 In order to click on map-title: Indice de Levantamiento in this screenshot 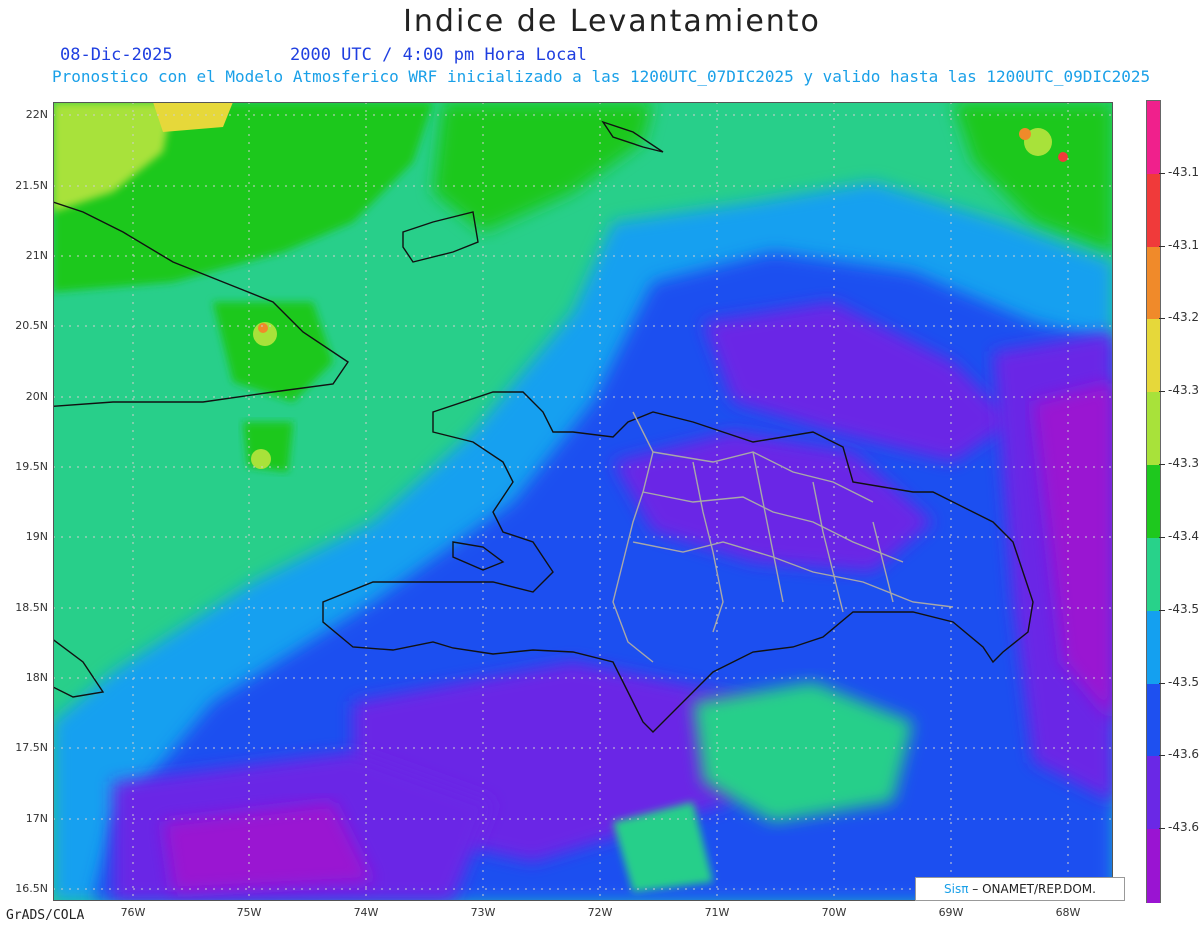, I will do `click(612, 21)`.